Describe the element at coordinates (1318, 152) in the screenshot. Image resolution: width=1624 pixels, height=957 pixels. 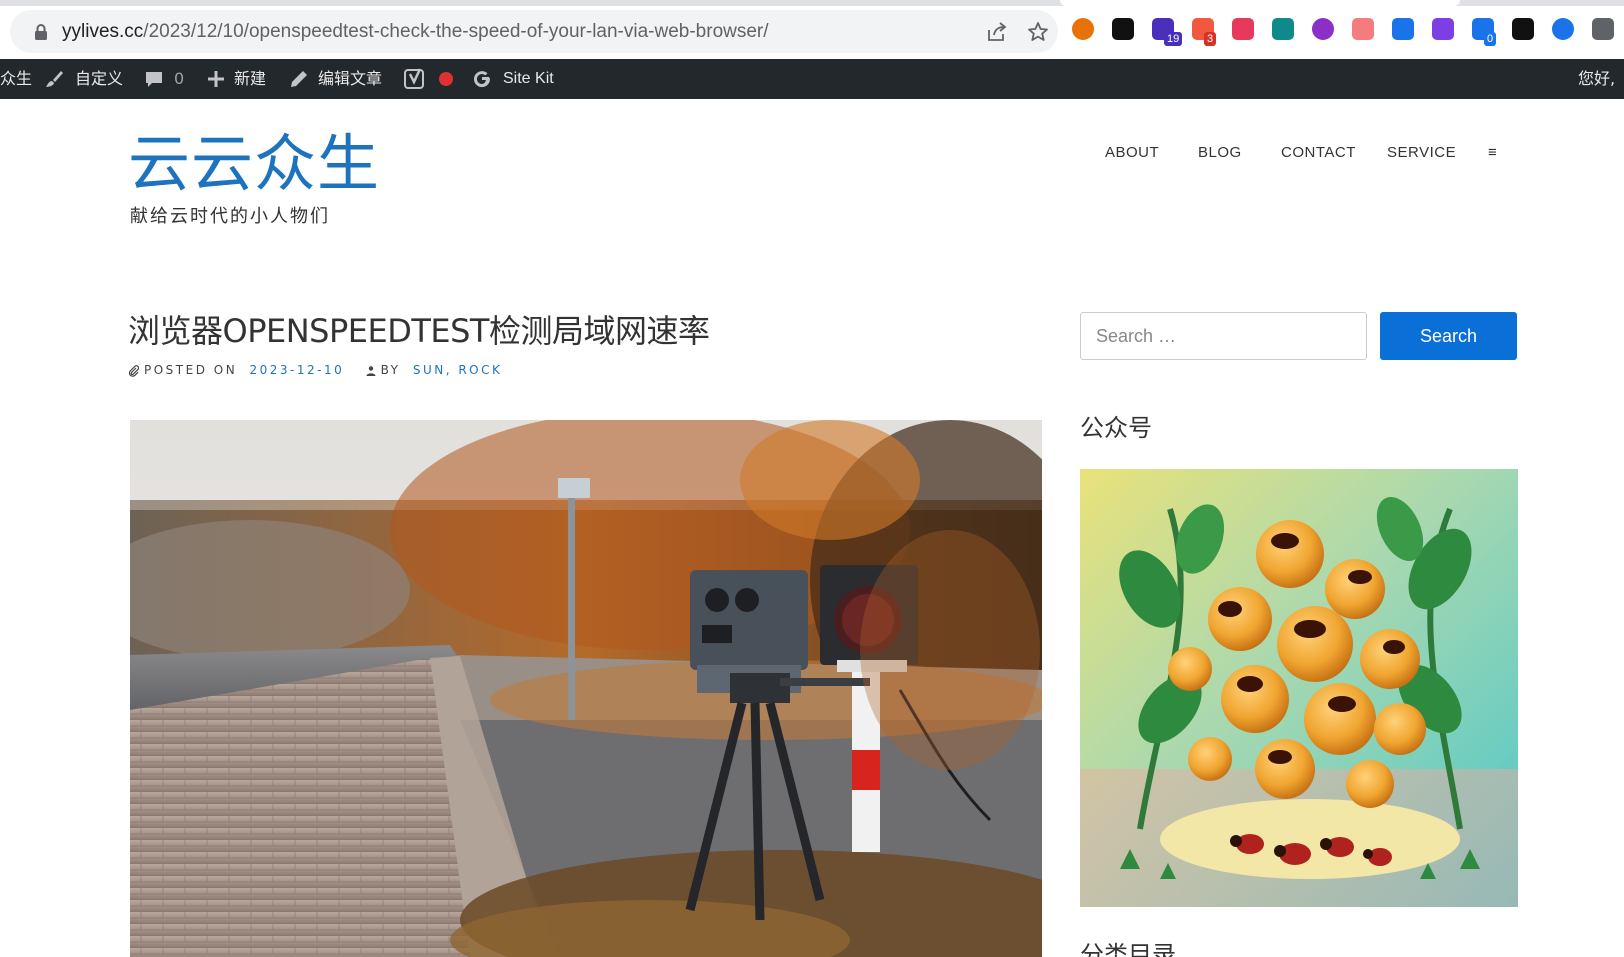
I see `menu-item-contact: CONTACT` at that location.